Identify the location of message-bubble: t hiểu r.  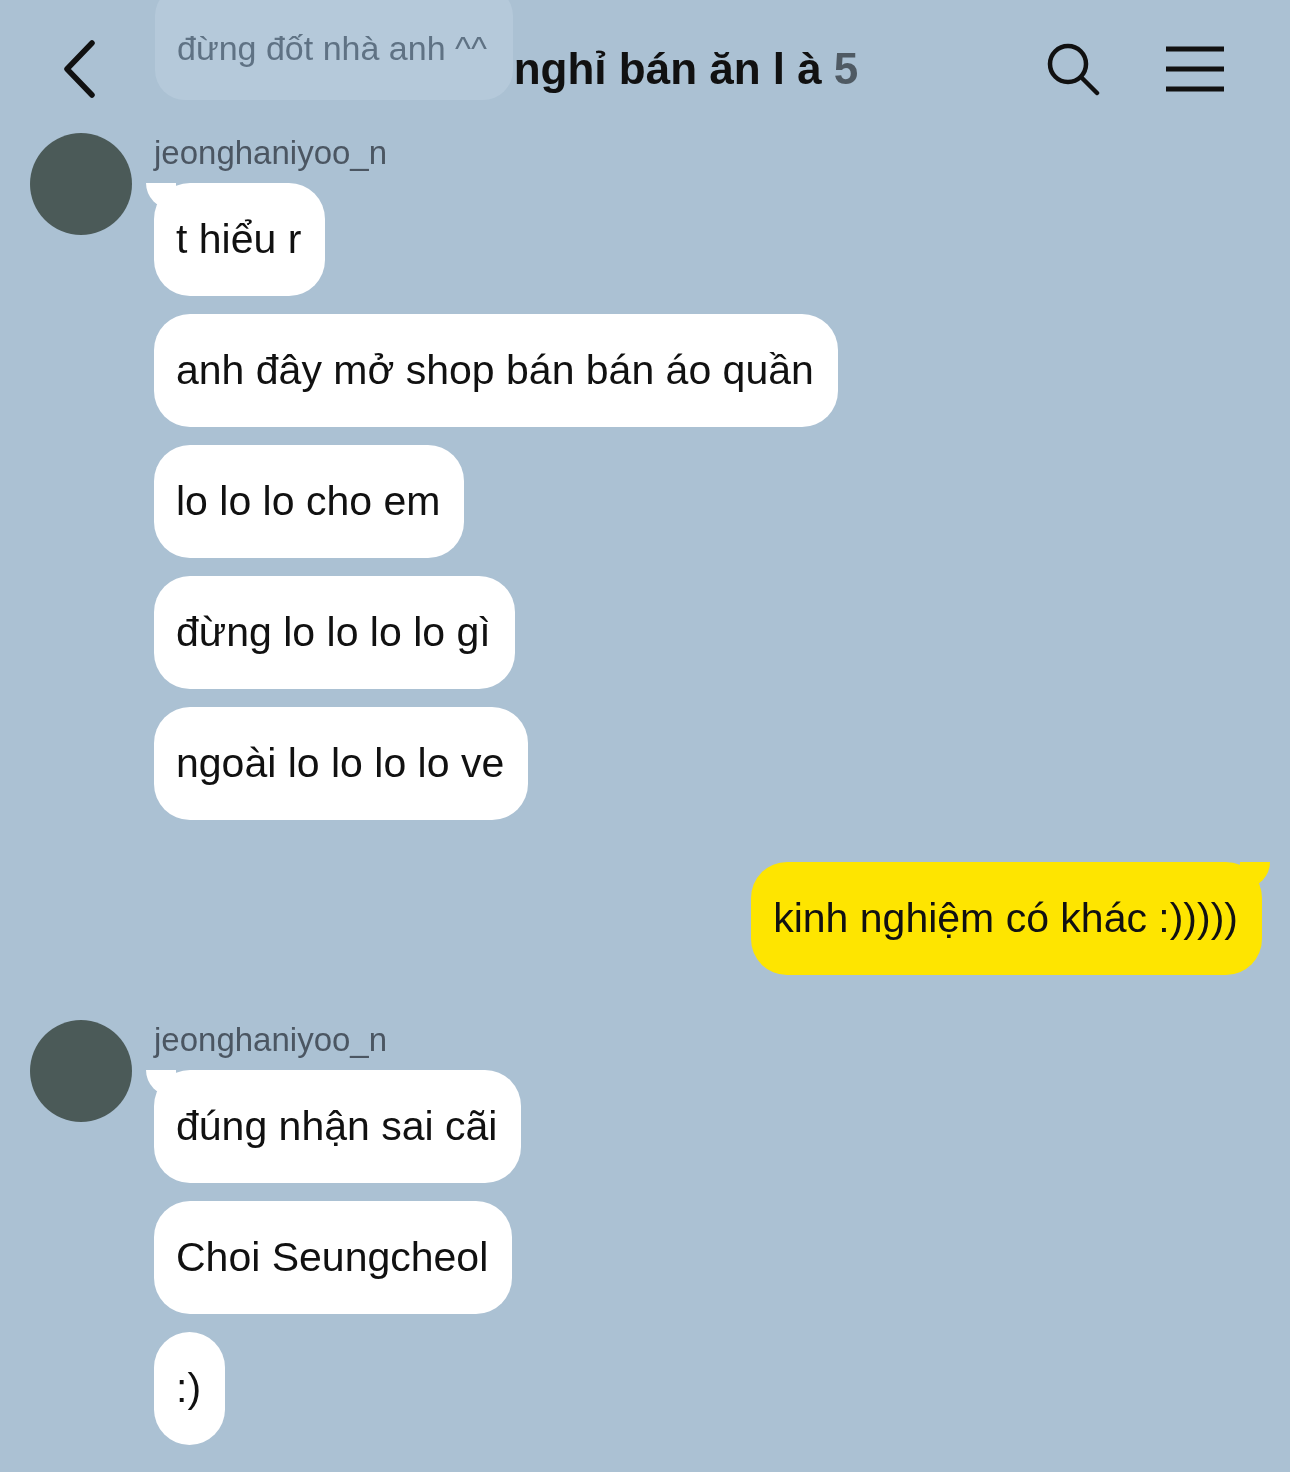
(240, 239).